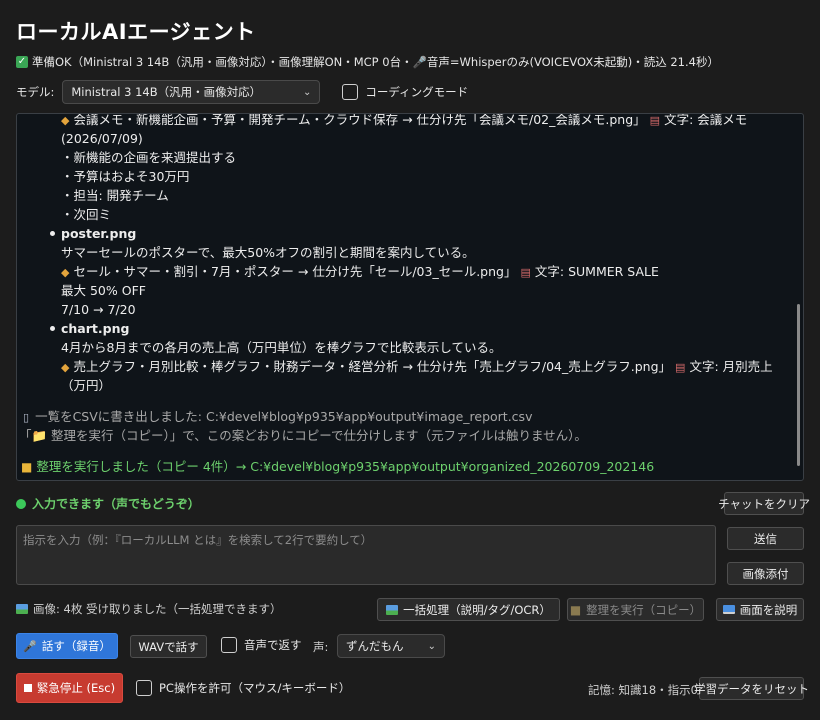 This screenshot has height=720, width=820. Describe the element at coordinates (21, 503) in the screenshot. I see `status-dot-icon` at that location.